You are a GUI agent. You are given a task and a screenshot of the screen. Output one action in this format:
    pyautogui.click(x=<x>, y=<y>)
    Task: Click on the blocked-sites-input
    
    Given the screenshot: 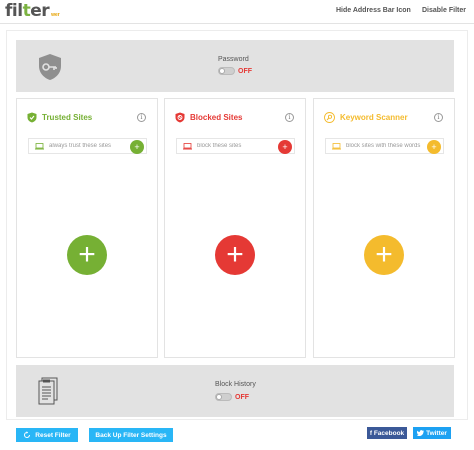 What is the action you would take?
    pyautogui.click(x=238, y=146)
    